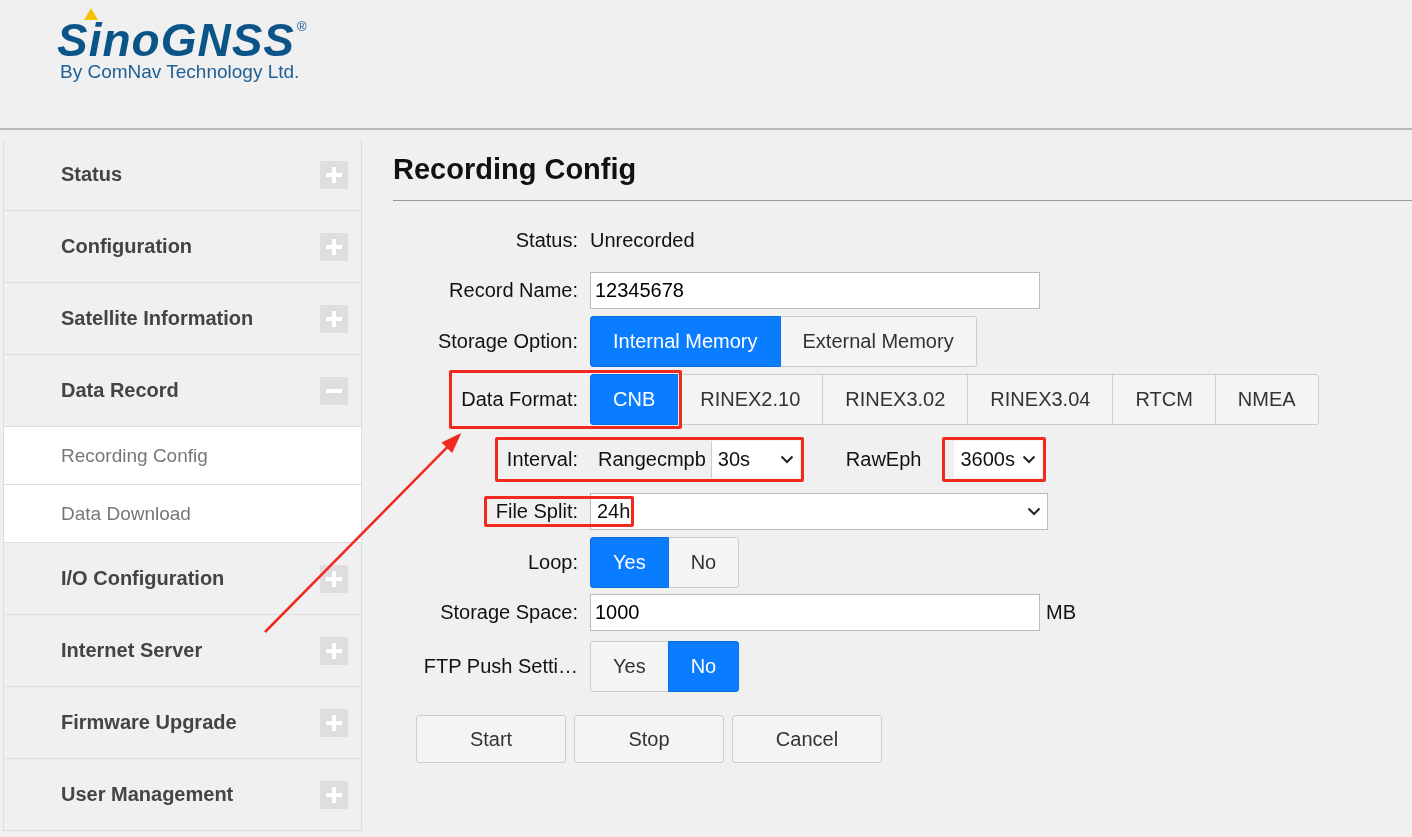 The image size is (1412, 837). I want to click on field-label: Data Format:, so click(519, 399).